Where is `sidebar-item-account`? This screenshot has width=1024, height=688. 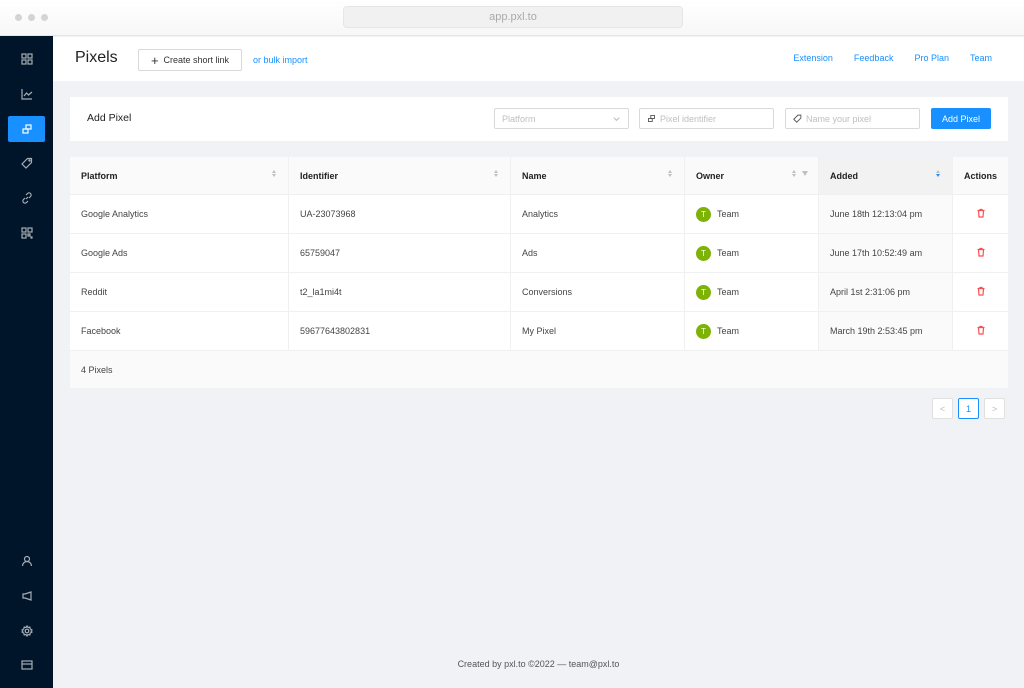 sidebar-item-account is located at coordinates (26, 561).